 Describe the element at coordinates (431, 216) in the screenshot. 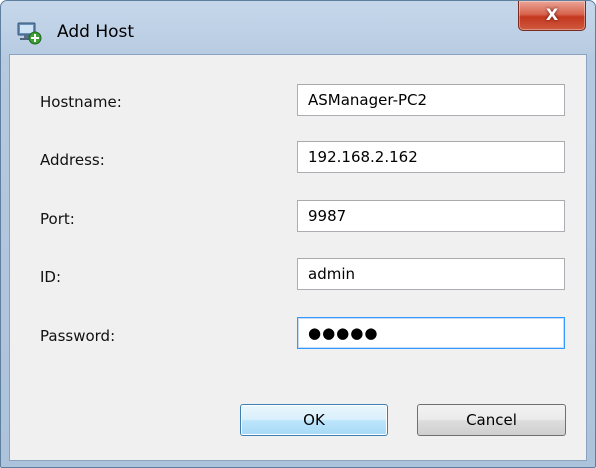

I see `port-input: 9987` at that location.